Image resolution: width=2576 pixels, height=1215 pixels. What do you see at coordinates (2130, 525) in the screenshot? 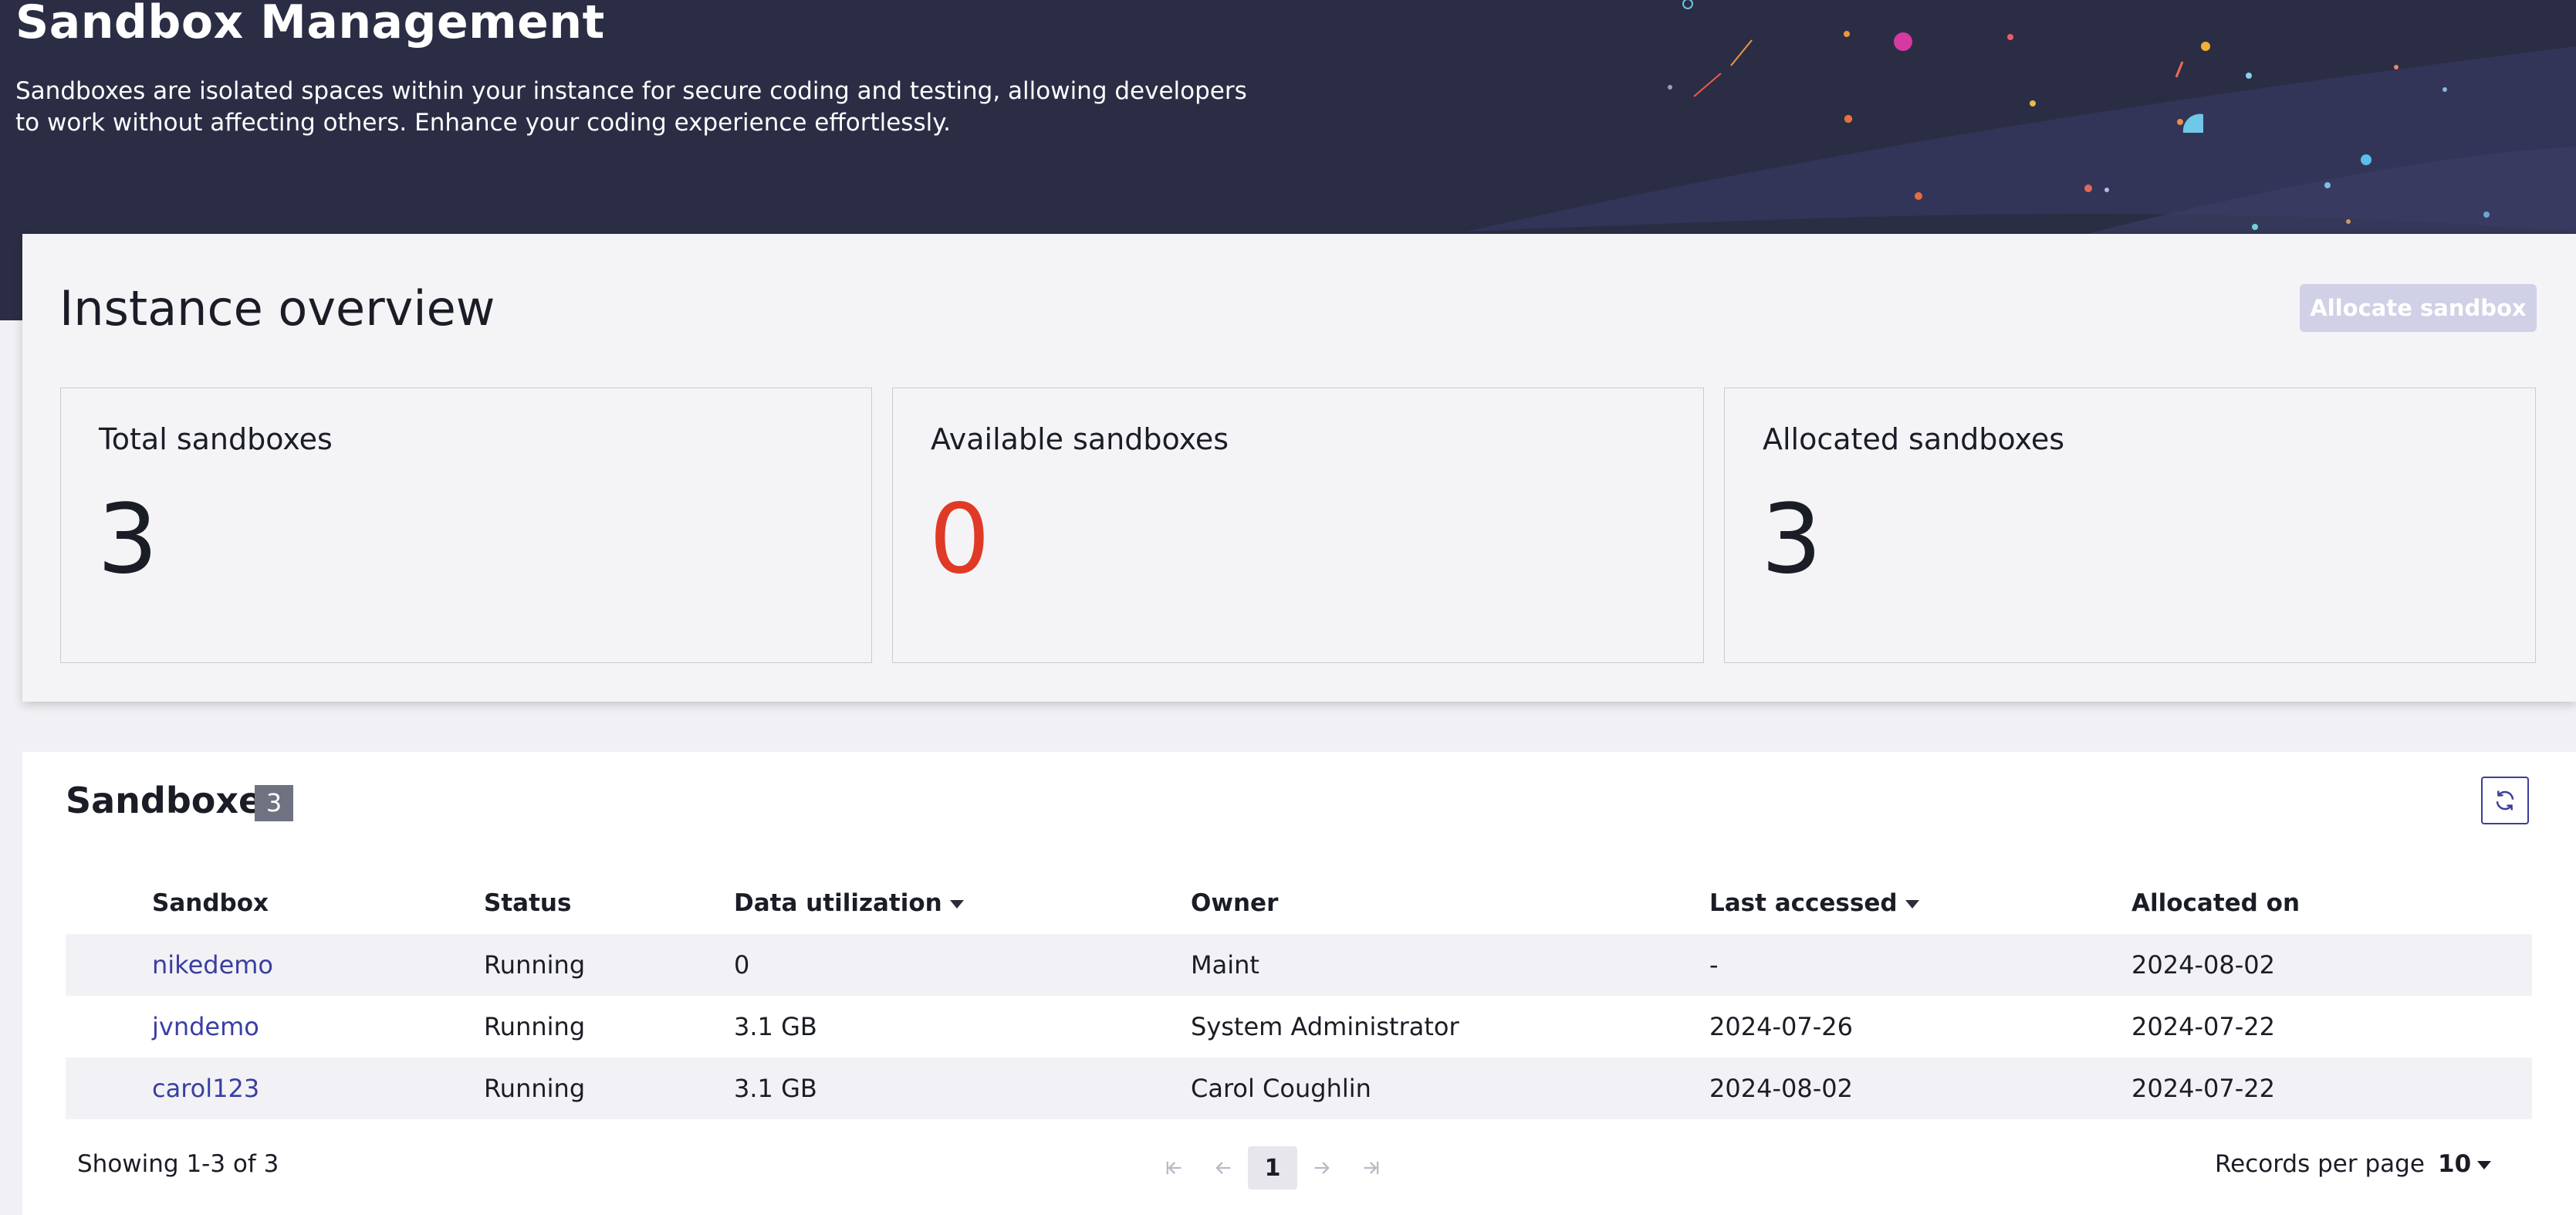
I see `stat-card-allocated: Allocated sandboxes 3` at bounding box center [2130, 525].